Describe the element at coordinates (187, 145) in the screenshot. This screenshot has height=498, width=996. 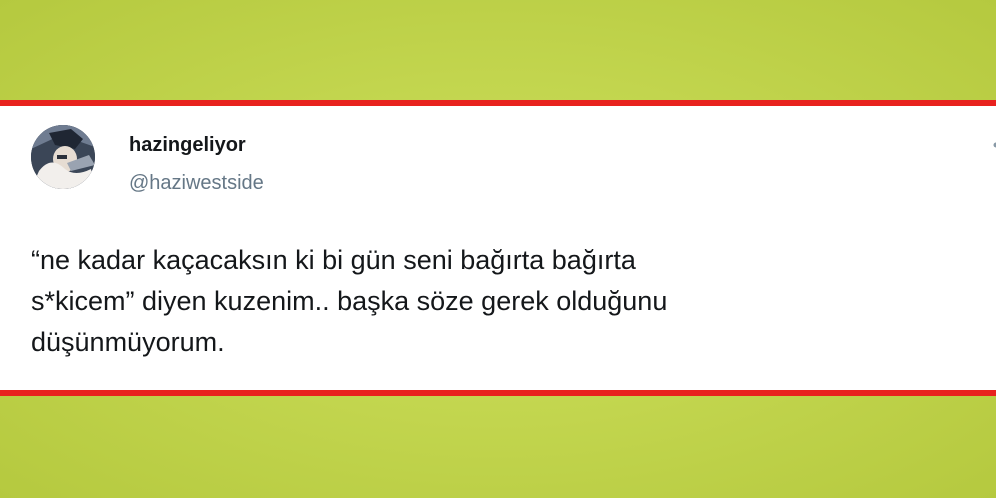
I see `display-name: hazingeliyor` at that location.